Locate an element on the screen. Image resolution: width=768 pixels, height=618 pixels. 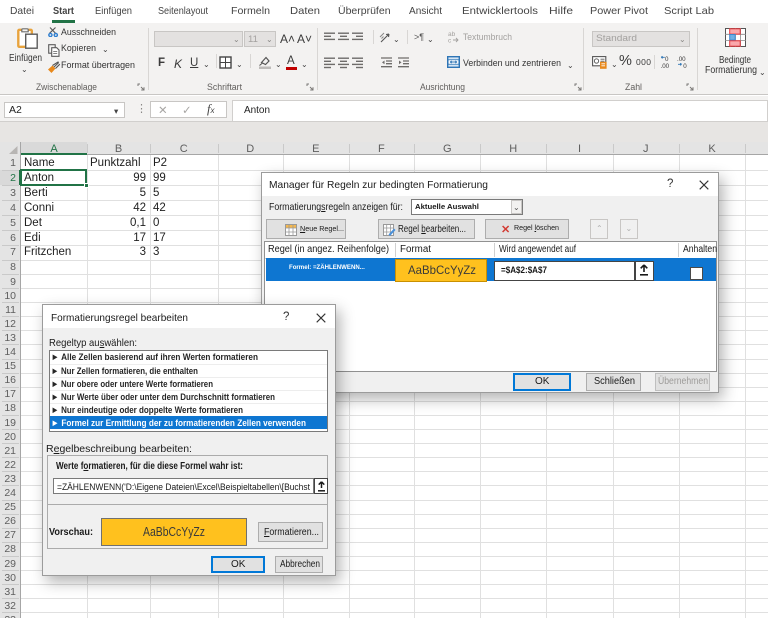
svg-text: .00 is located at coordinates (665, 65).